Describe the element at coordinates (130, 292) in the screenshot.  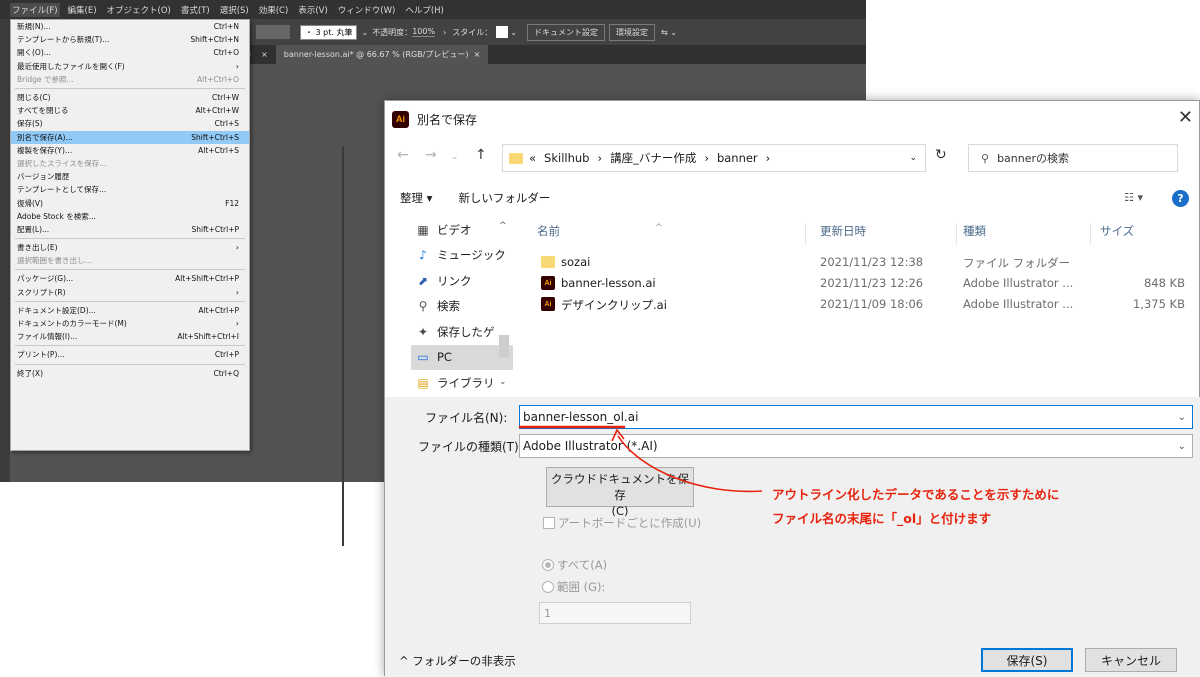
I see `file-menu-item: スクリプト(R) ›` at that location.